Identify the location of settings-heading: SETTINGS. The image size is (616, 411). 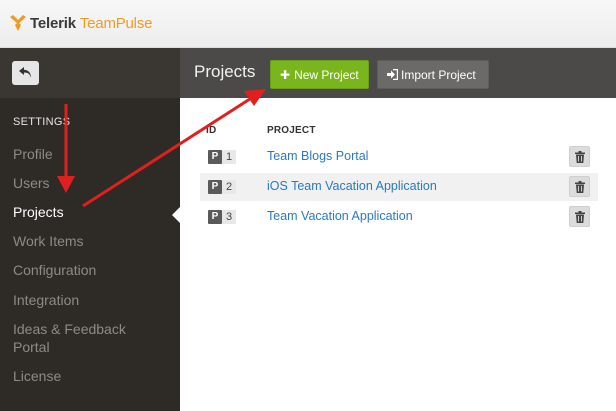
(42, 122).